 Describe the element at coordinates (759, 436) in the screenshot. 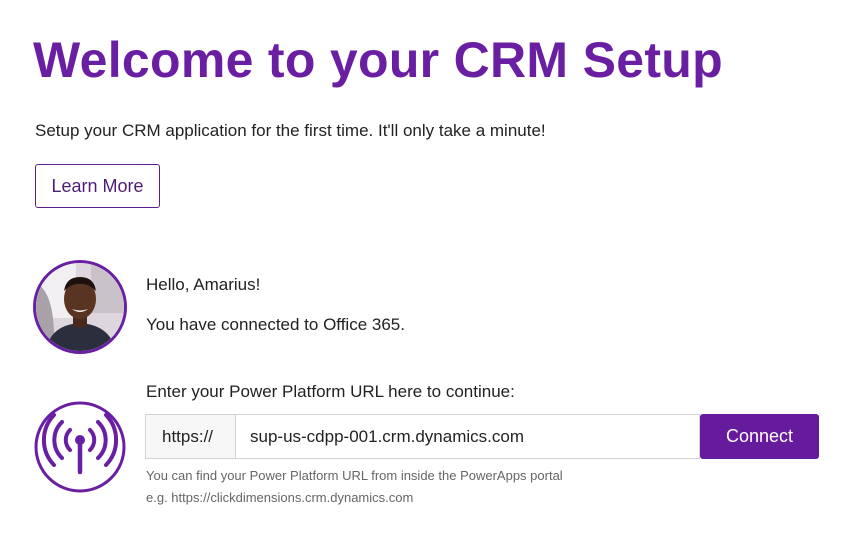

I see `connect-button: Connect` at that location.